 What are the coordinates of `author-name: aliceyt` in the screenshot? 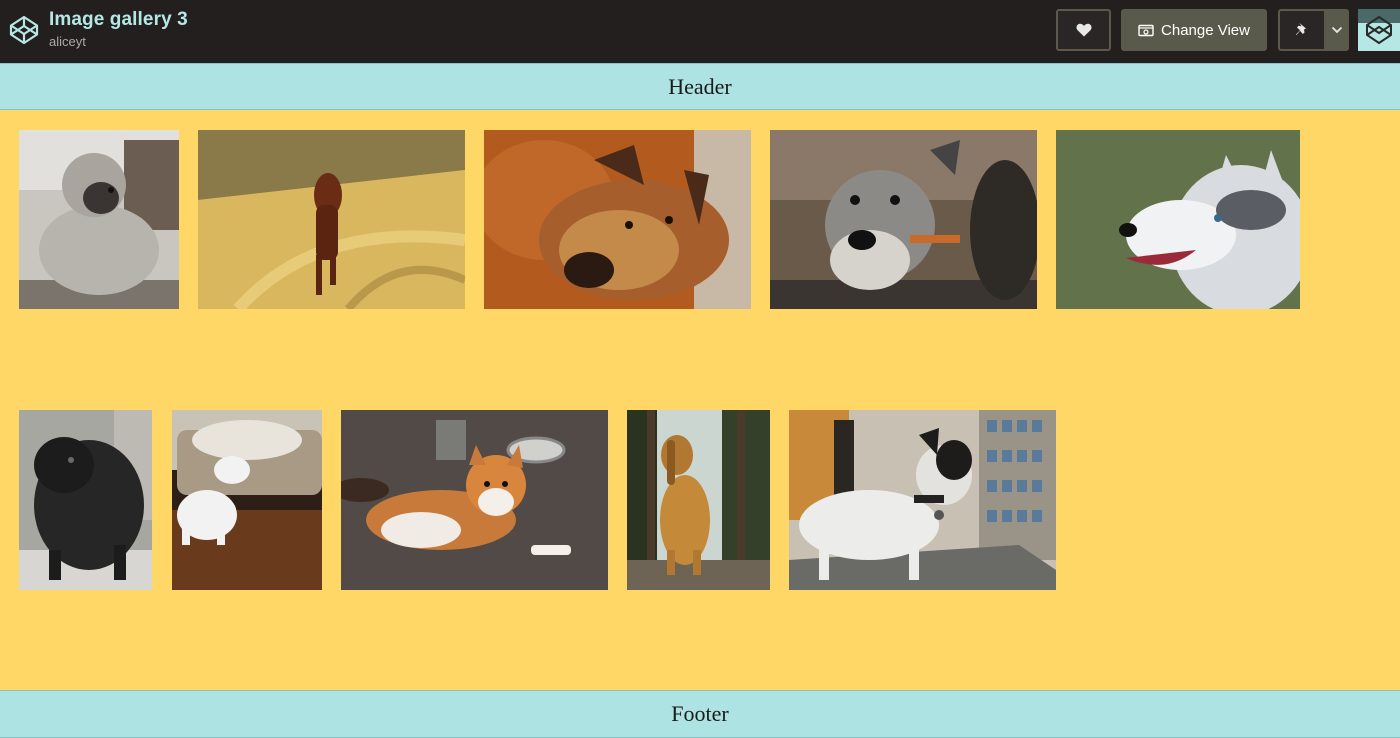 It's located at (67, 41).